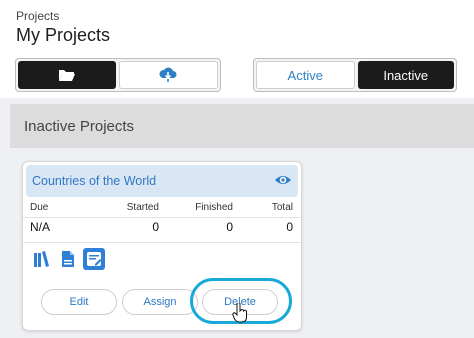  I want to click on edit-note-icon, so click(94, 259).